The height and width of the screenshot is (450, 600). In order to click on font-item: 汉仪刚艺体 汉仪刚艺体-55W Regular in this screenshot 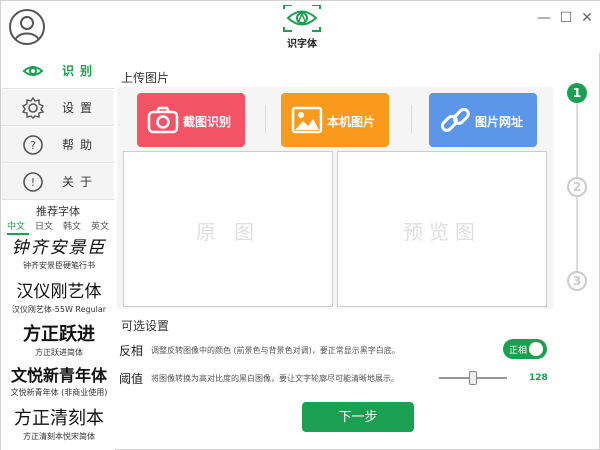, I will do `click(59, 299)`.